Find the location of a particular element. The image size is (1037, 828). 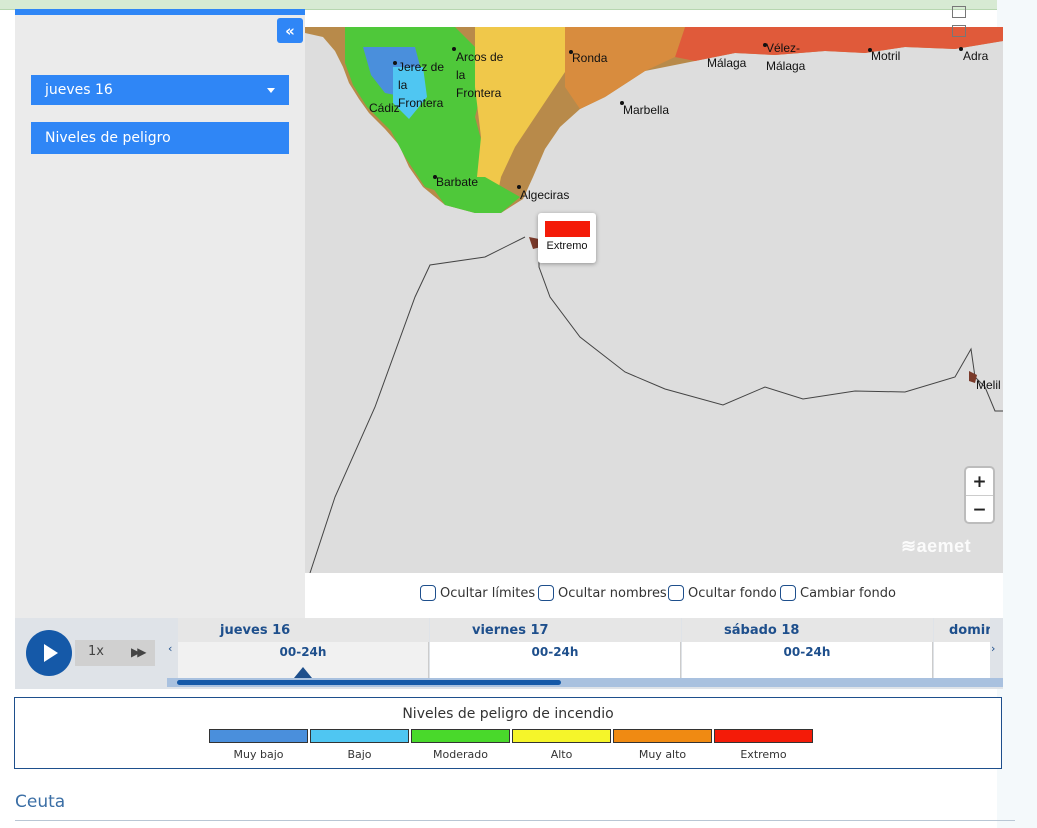

legend-item: Muy alto is located at coordinates (662, 745).